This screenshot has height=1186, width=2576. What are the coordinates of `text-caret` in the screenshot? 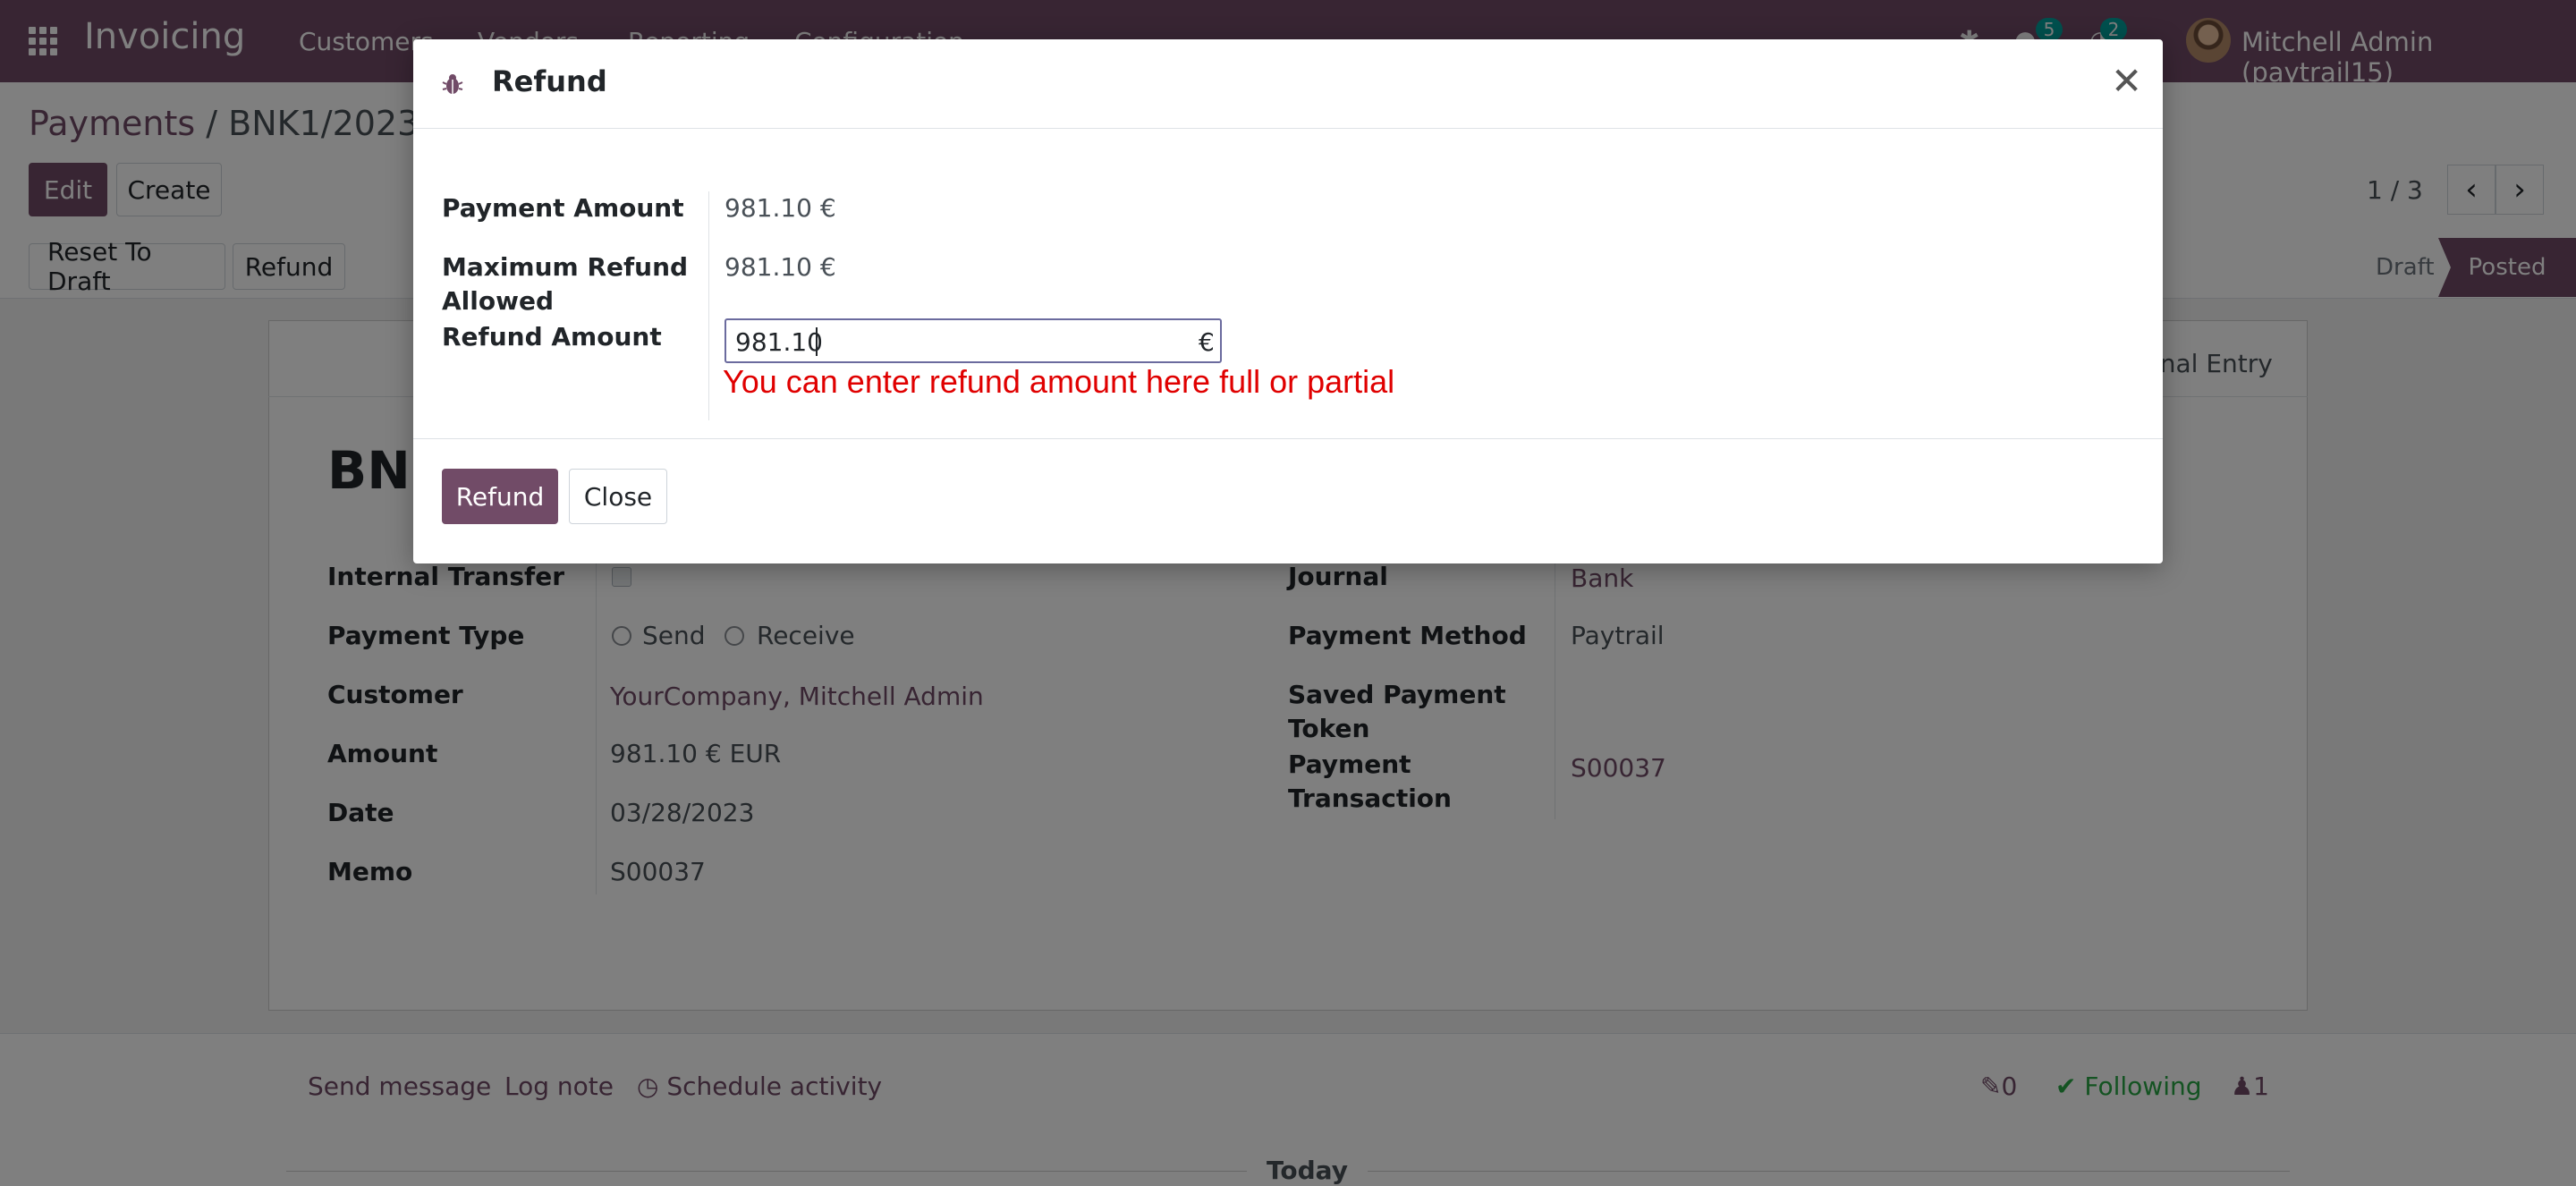 It's located at (817, 341).